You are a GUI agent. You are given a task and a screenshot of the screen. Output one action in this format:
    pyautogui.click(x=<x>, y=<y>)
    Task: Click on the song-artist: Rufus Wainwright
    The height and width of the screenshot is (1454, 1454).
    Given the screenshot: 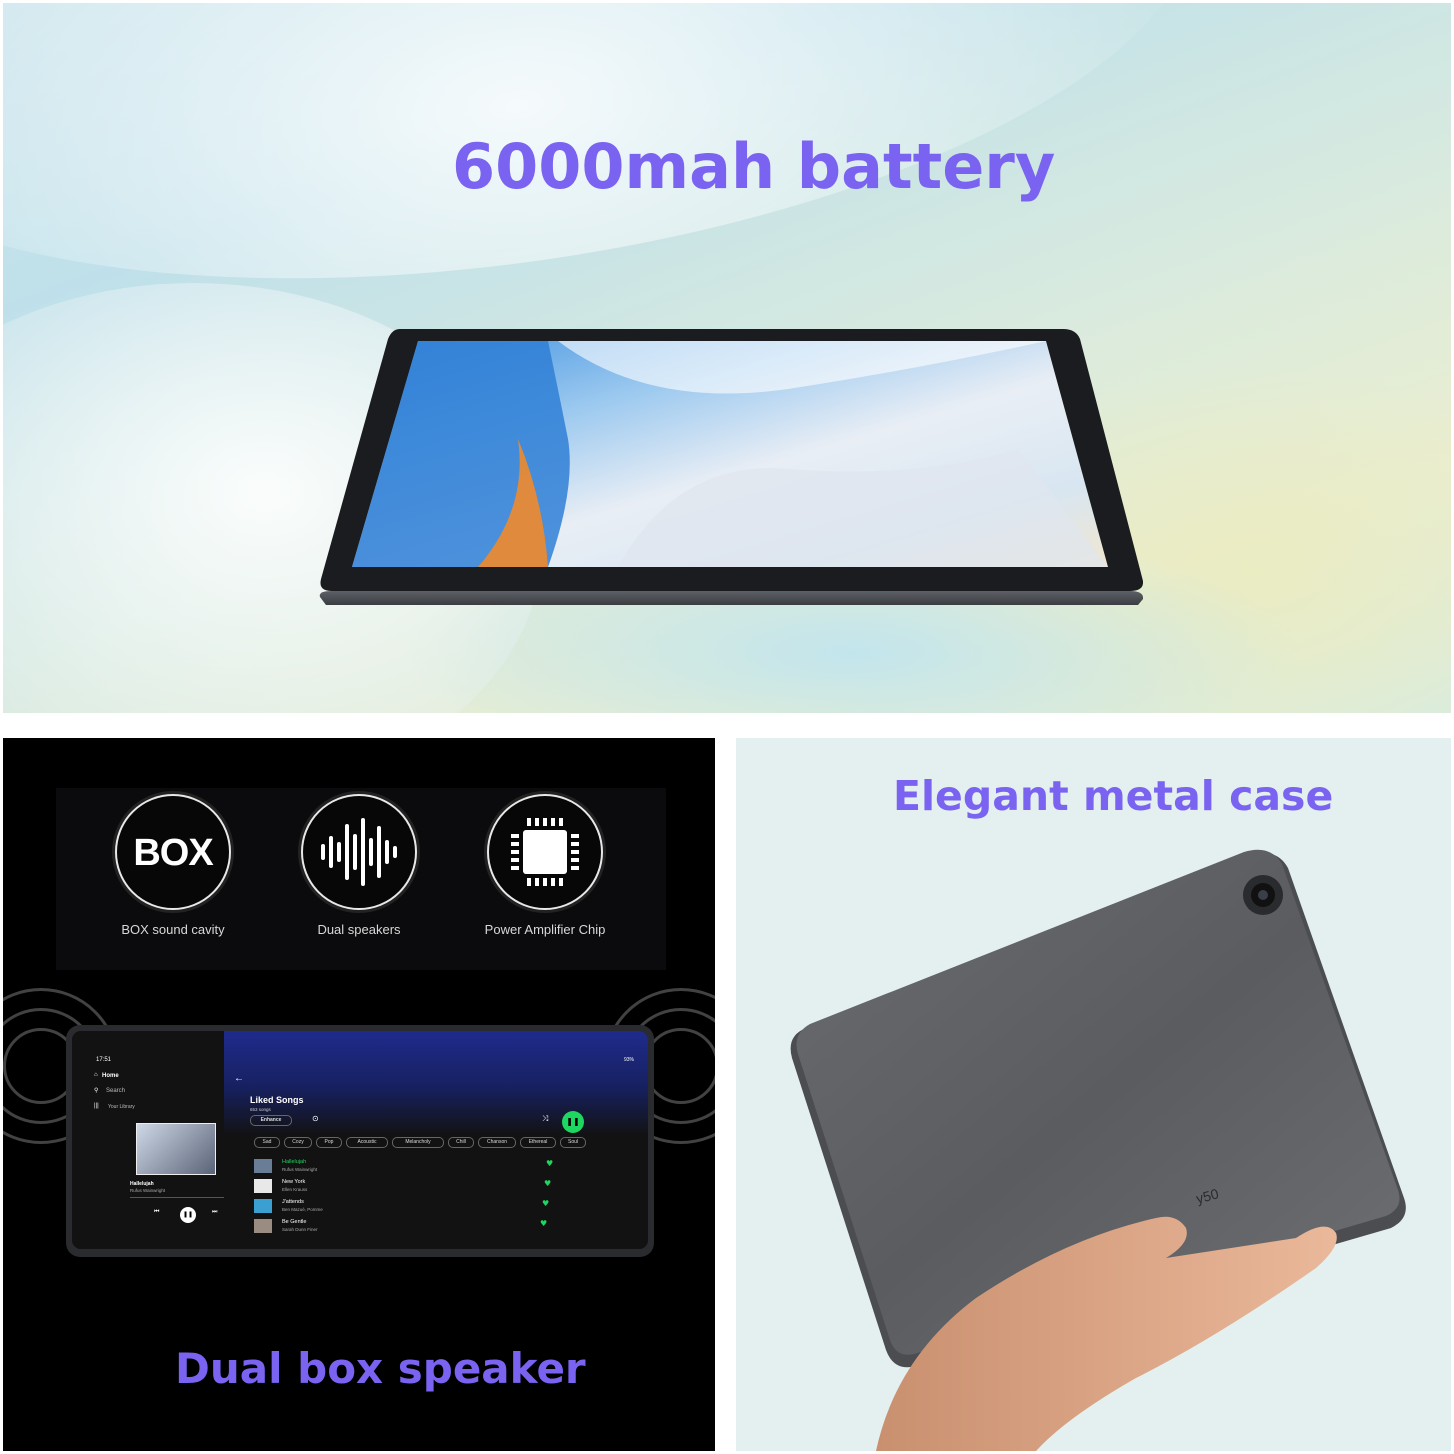 What is the action you would take?
    pyautogui.click(x=300, y=1169)
    